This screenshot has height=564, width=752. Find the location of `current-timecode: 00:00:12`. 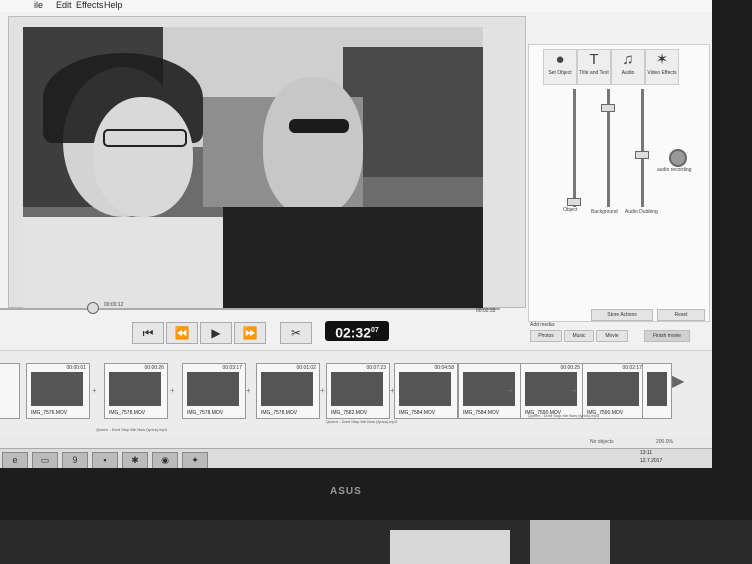

current-timecode: 00:00:12 is located at coordinates (114, 305).